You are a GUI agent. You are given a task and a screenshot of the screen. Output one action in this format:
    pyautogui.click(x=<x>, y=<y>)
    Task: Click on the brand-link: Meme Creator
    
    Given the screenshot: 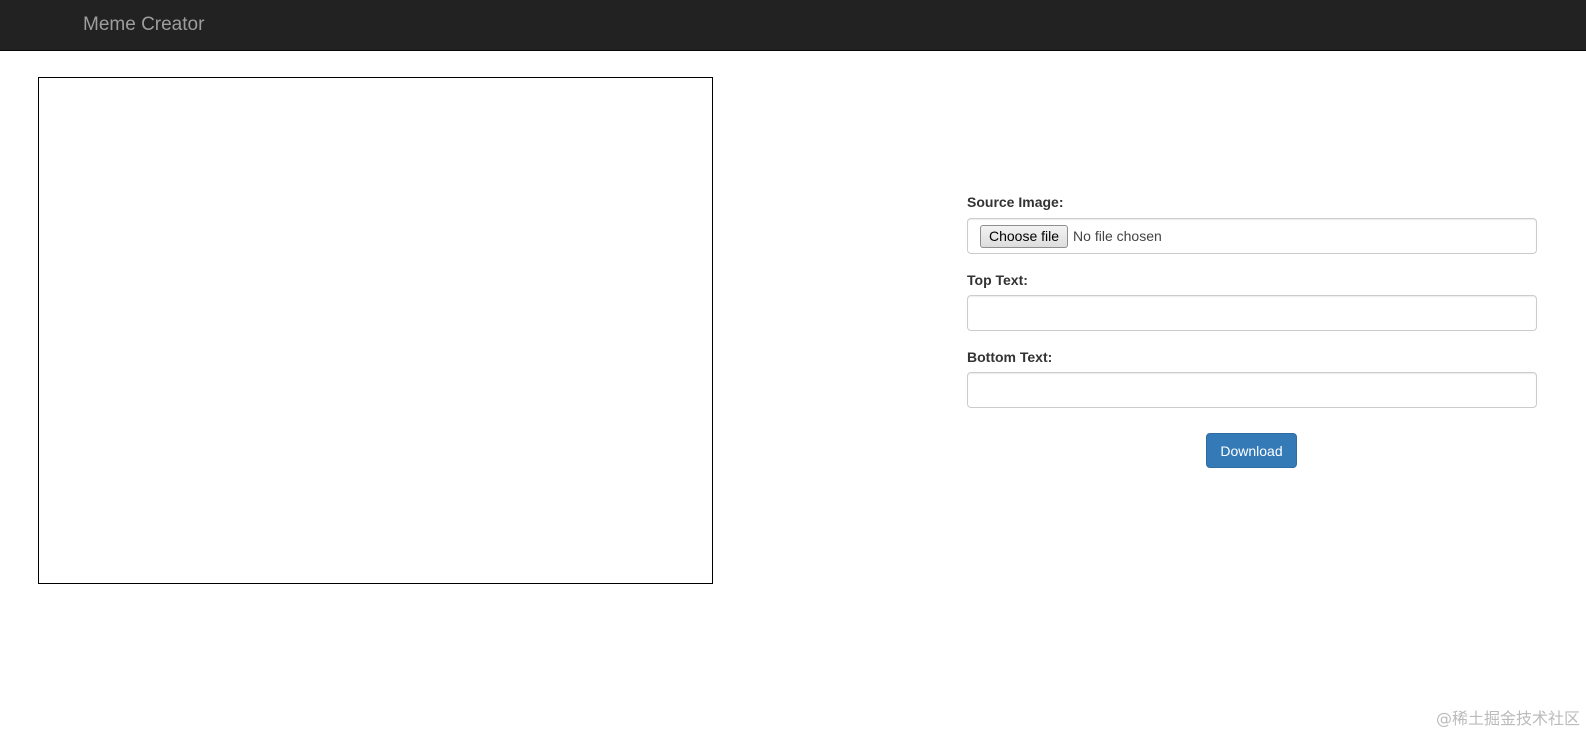 What is the action you would take?
    pyautogui.click(x=143, y=25)
    